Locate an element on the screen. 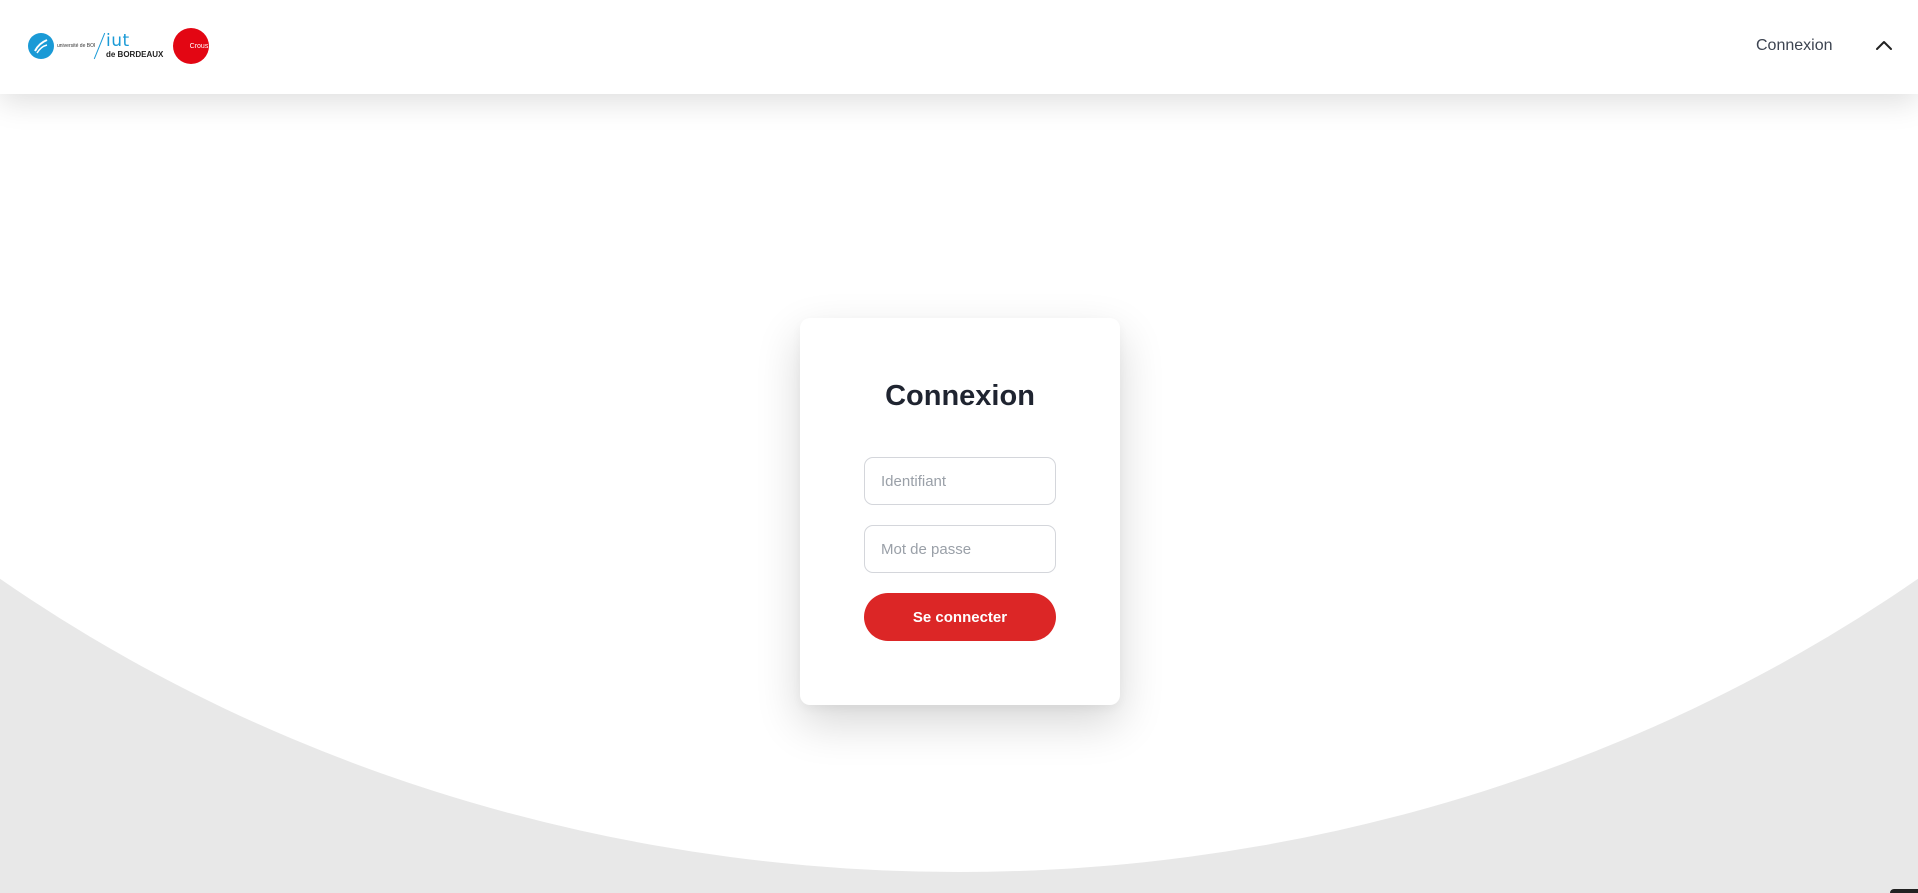  universite-bordeaux-logo is located at coordinates (41, 46).